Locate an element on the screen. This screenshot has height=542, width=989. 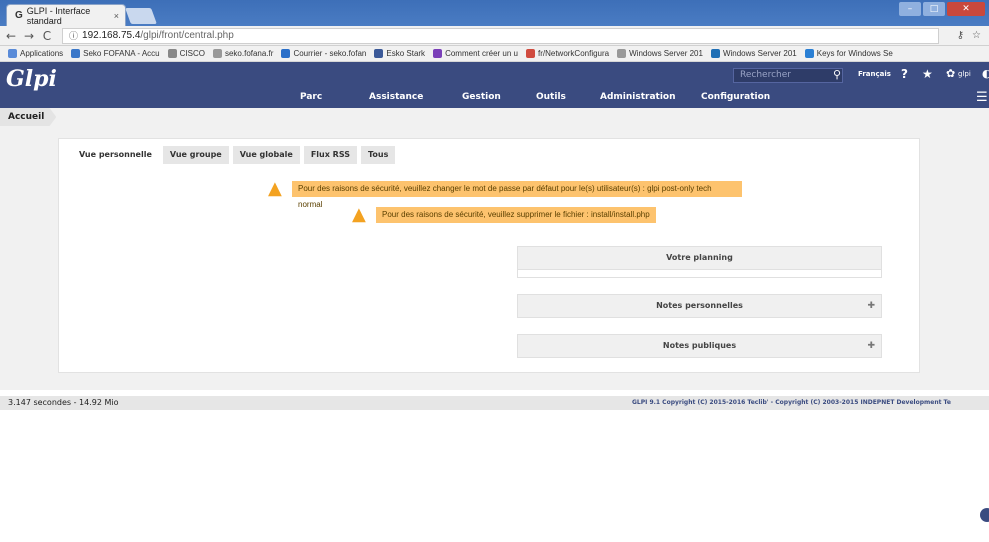
key-icon: ⚷ is located at coordinates (960, 35).